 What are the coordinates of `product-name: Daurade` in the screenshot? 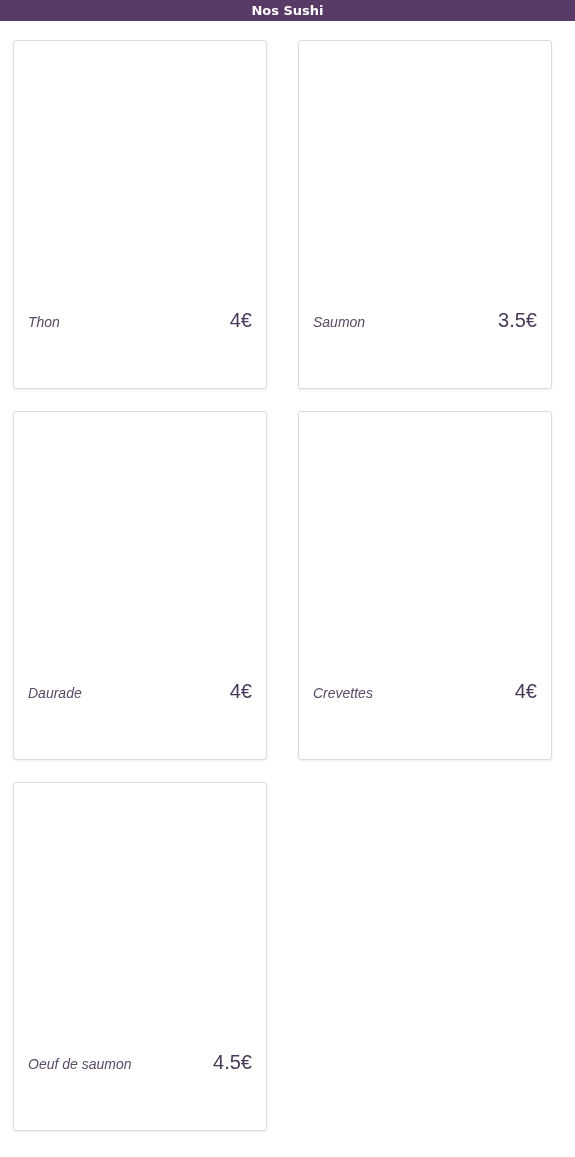 It's located at (55, 693).